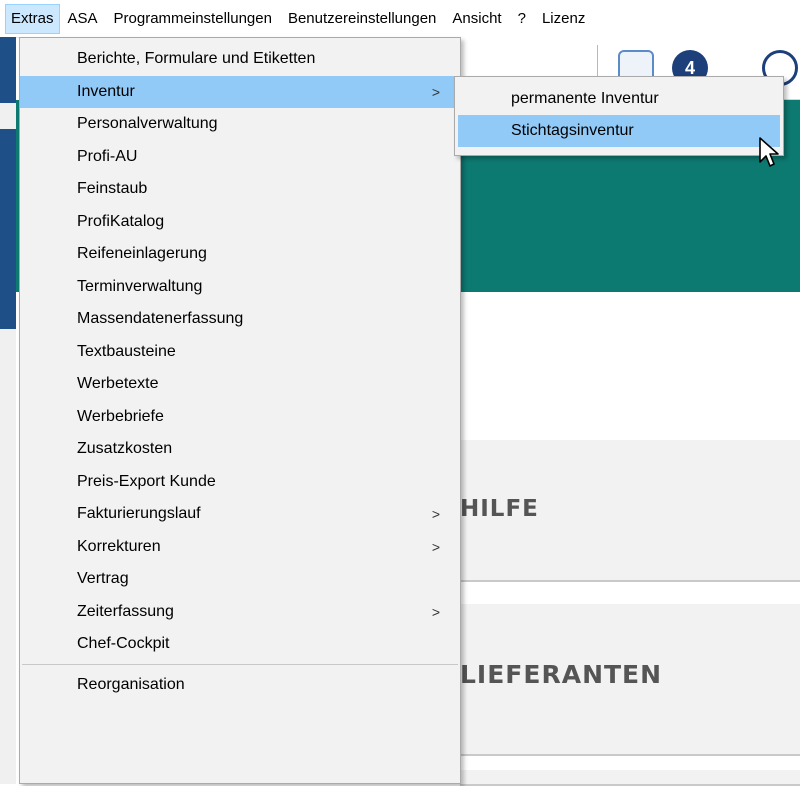 This screenshot has width=800, height=786. What do you see at coordinates (240, 547) in the screenshot?
I see `menu-item-korrekturen: Korrekturen >` at bounding box center [240, 547].